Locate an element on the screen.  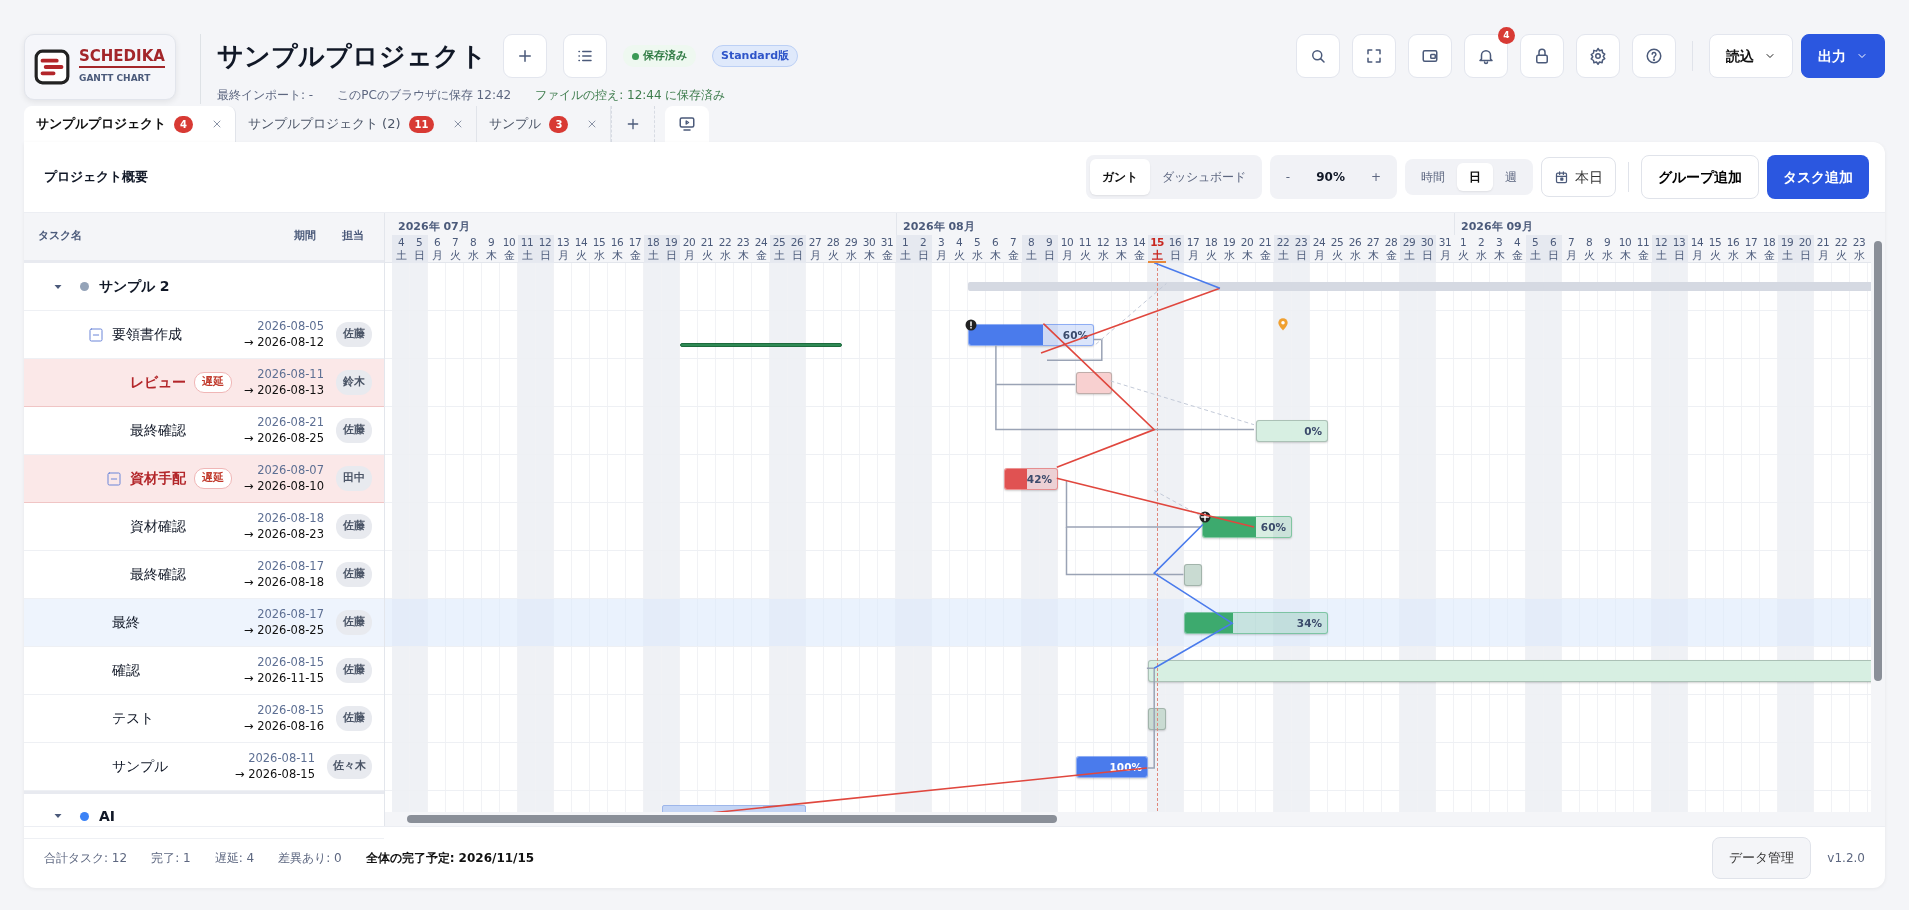
list-button is located at coordinates (585, 56).